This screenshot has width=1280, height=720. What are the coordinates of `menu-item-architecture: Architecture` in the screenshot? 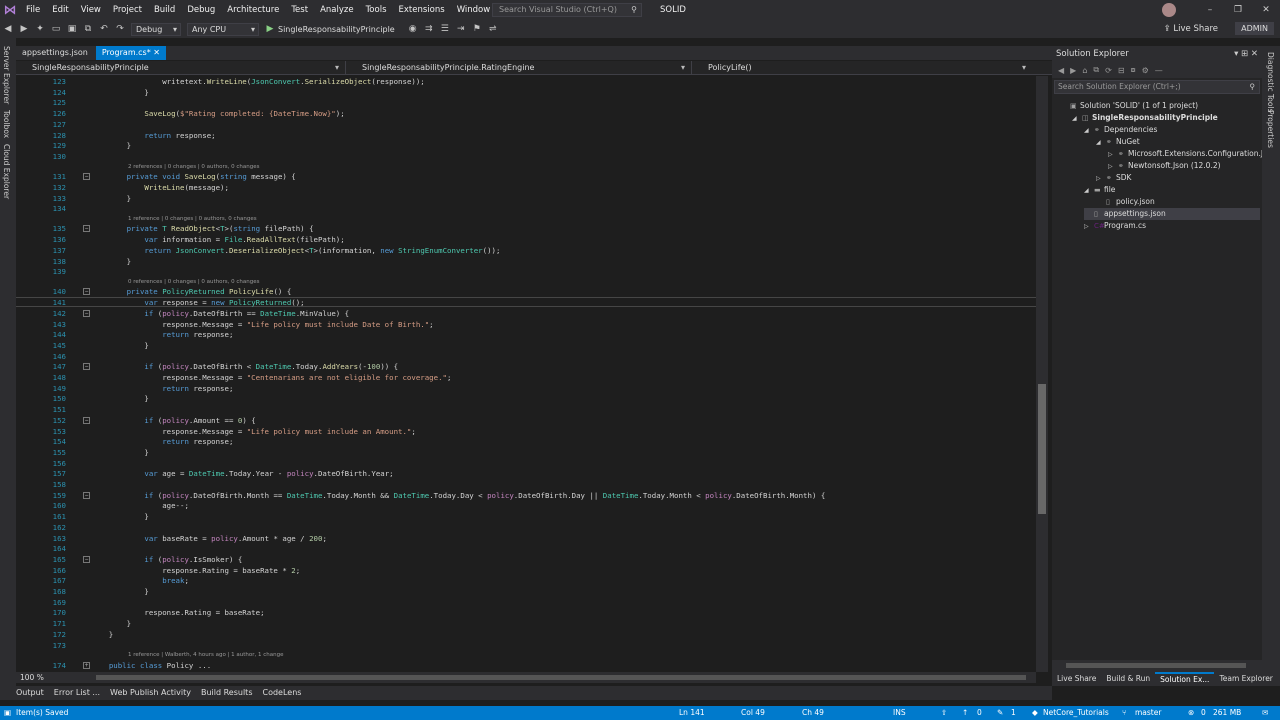 It's located at (253, 10).